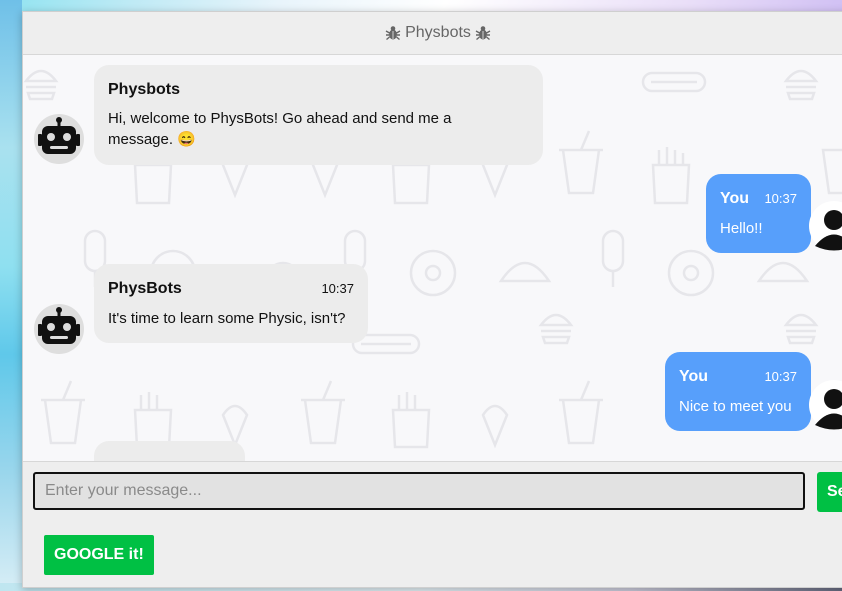 The image size is (842, 591). Describe the element at coordinates (738, 391) in the screenshot. I see `message-bubble-user: You 10:37 Nice to meet you` at that location.